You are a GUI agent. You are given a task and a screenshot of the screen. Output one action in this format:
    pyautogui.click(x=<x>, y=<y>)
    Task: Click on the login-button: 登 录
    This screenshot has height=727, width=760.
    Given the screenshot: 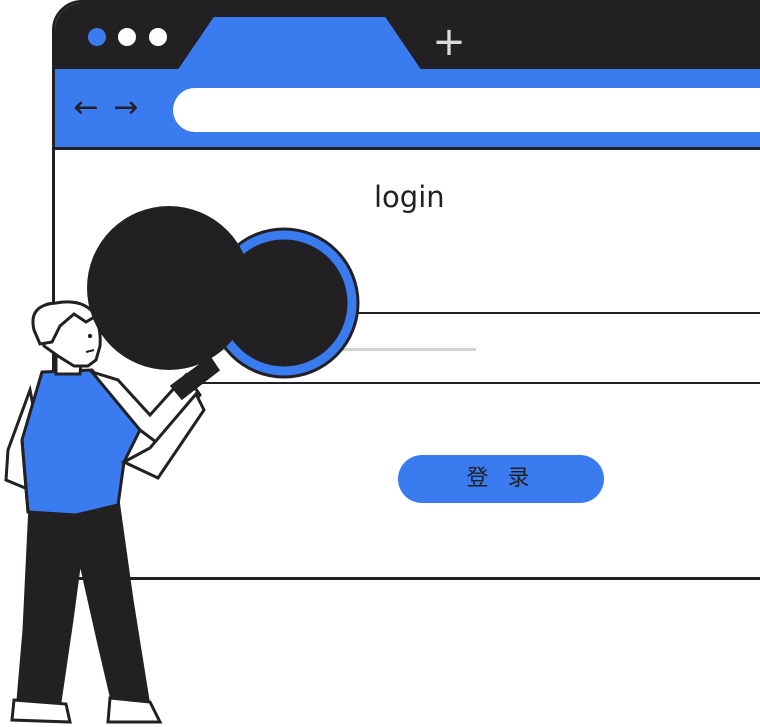 What is the action you would take?
    pyautogui.click(x=501, y=479)
    